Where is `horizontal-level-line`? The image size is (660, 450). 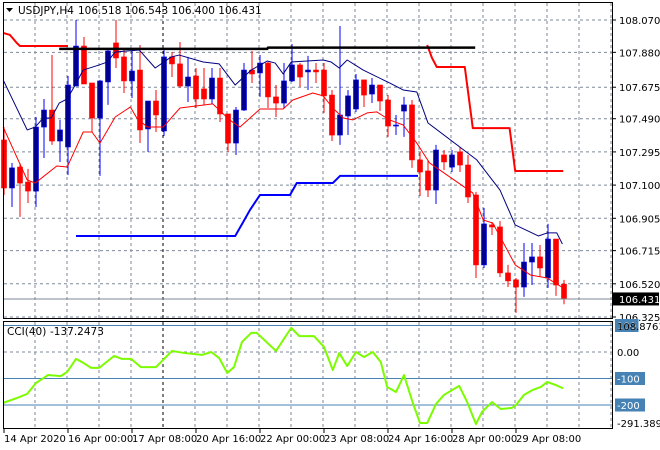 horizontal-level-line is located at coordinates (267, 48).